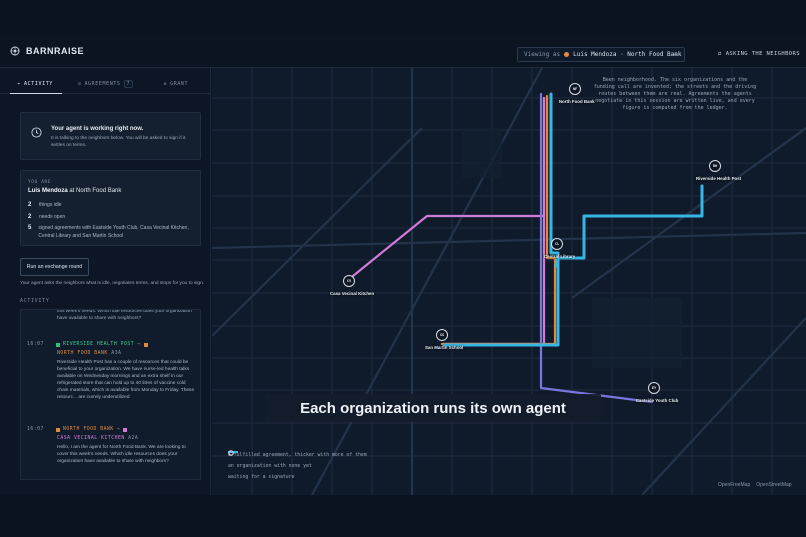 This screenshot has width=806, height=537. What do you see at coordinates (97, 129) in the screenshot?
I see `agent-status-title: Your agent is working right now.` at bounding box center [97, 129].